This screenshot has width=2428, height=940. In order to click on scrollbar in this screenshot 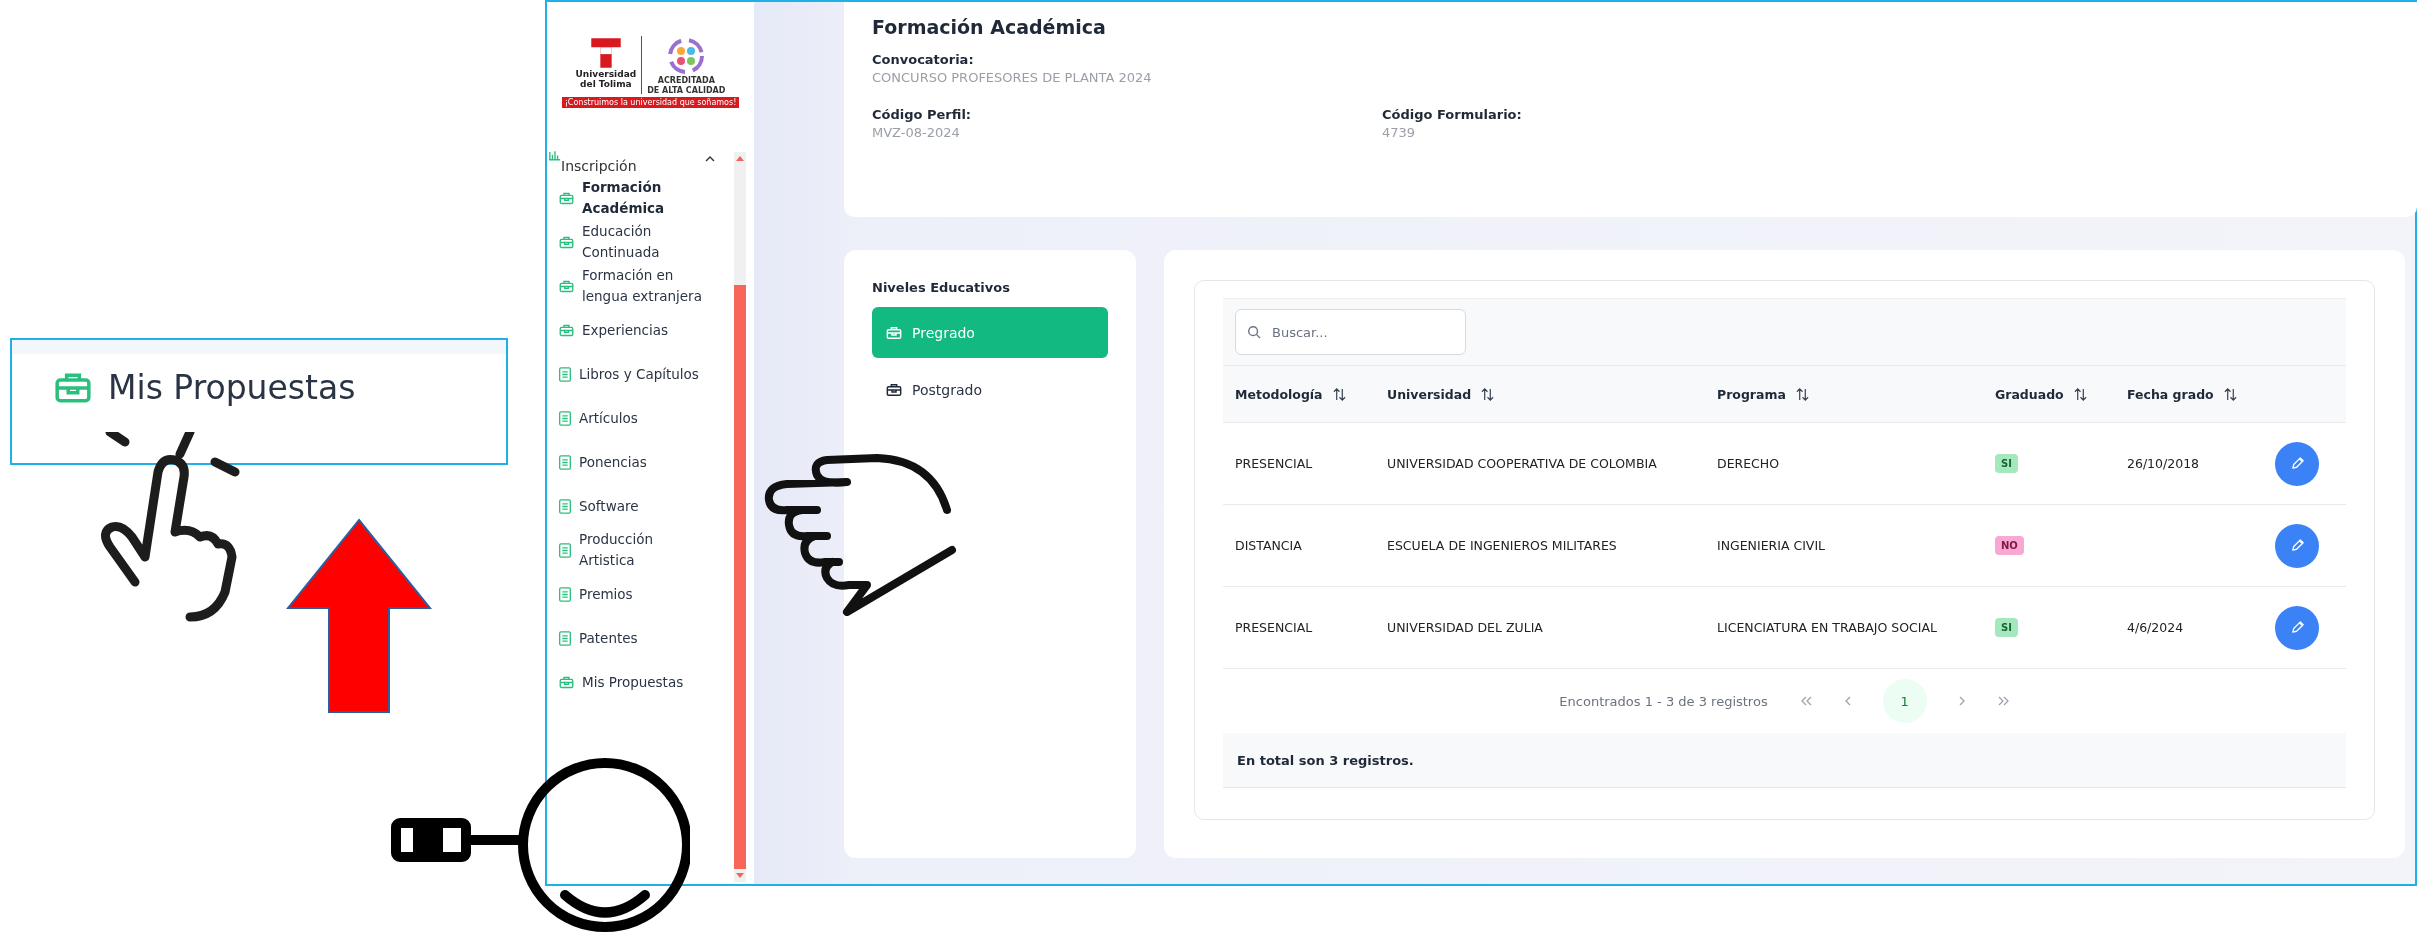, I will do `click(740, 517)`.